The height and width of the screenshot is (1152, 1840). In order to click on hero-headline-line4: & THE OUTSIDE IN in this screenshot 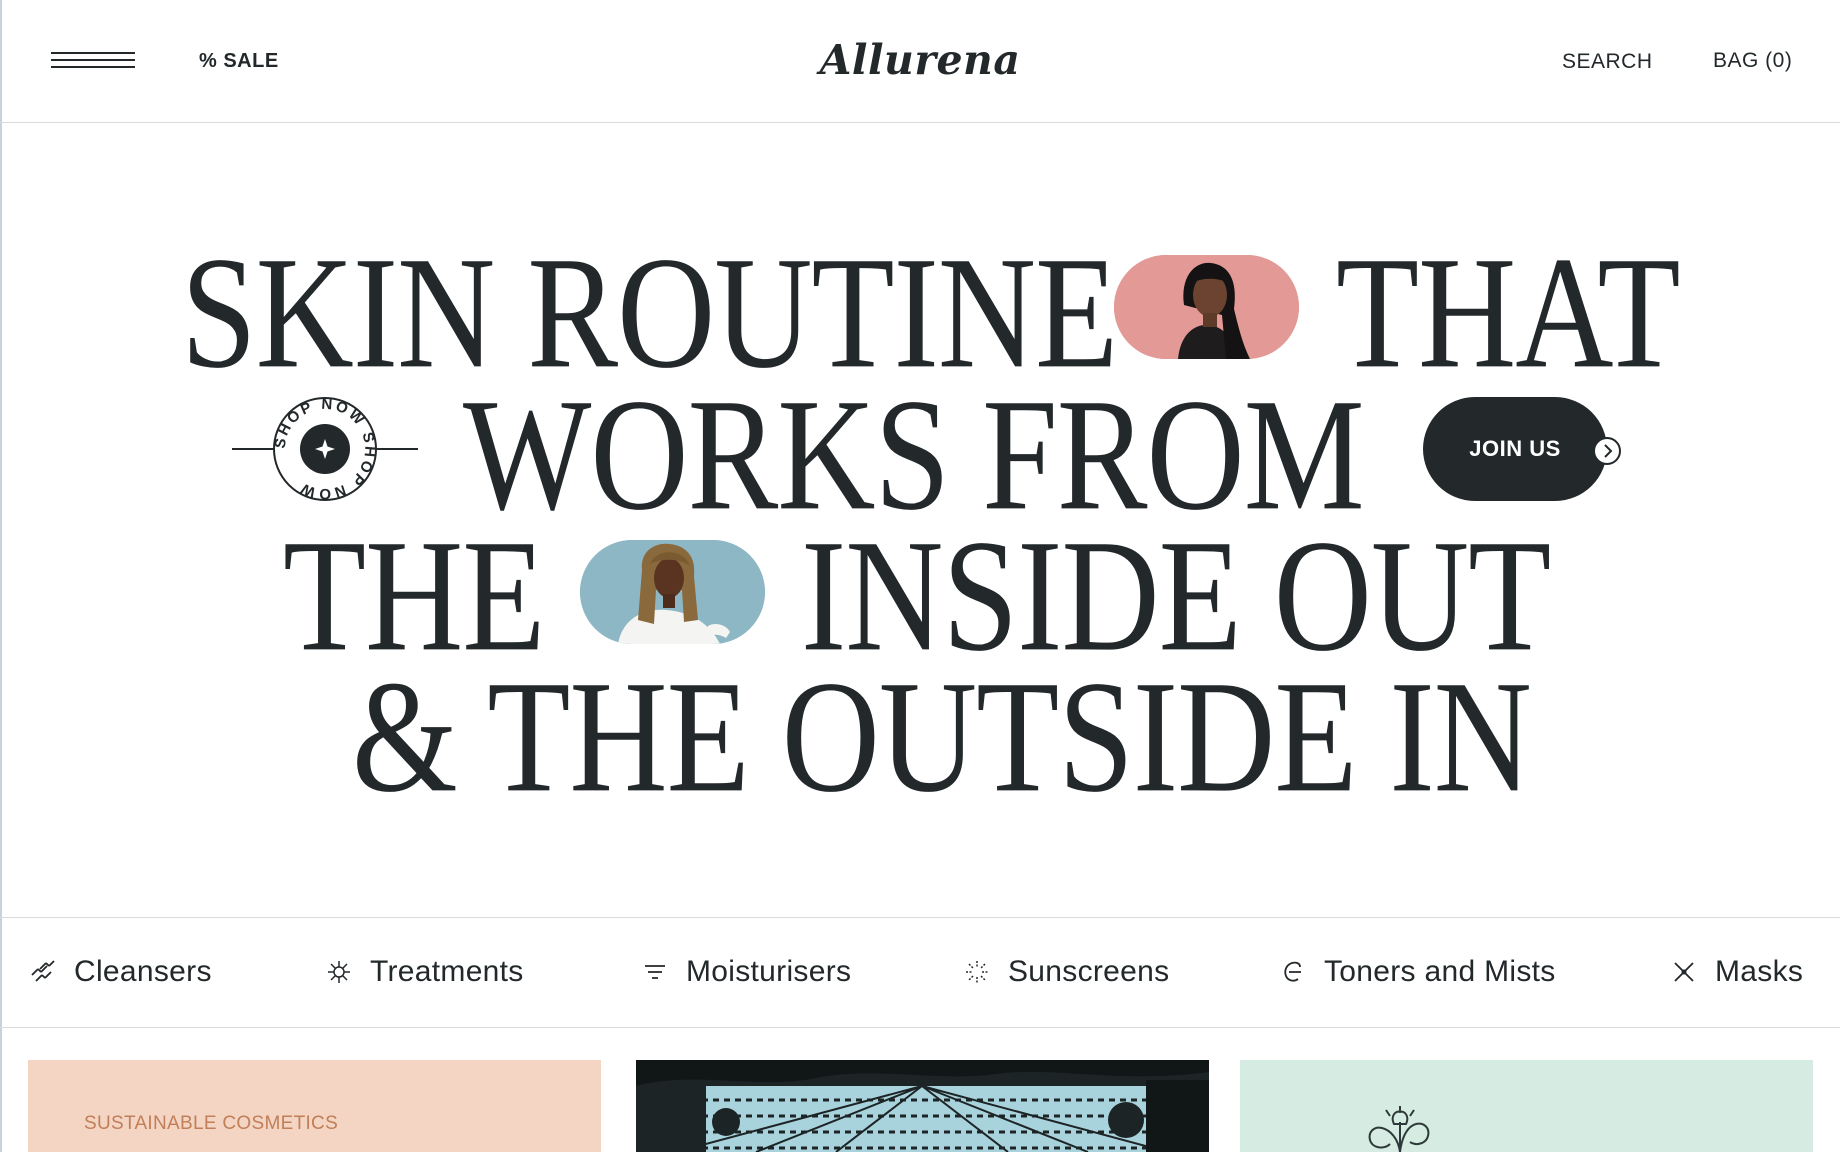, I will do `click(942, 737)`.